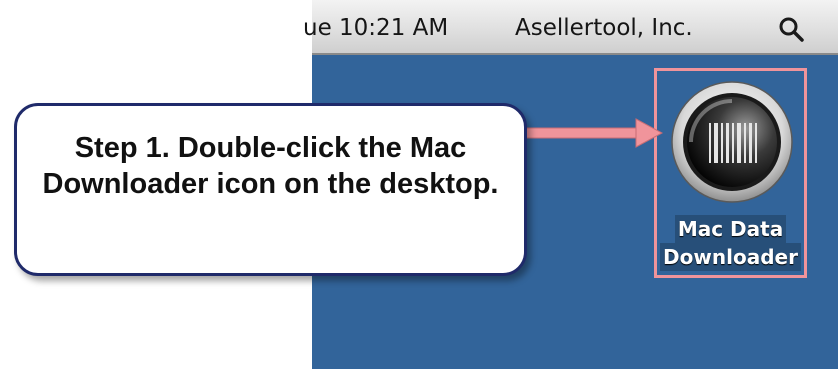 Image resolution: width=838 pixels, height=369 pixels. What do you see at coordinates (604, 28) in the screenshot?
I see `menubar-company-name: Asellertool, Inc.` at bounding box center [604, 28].